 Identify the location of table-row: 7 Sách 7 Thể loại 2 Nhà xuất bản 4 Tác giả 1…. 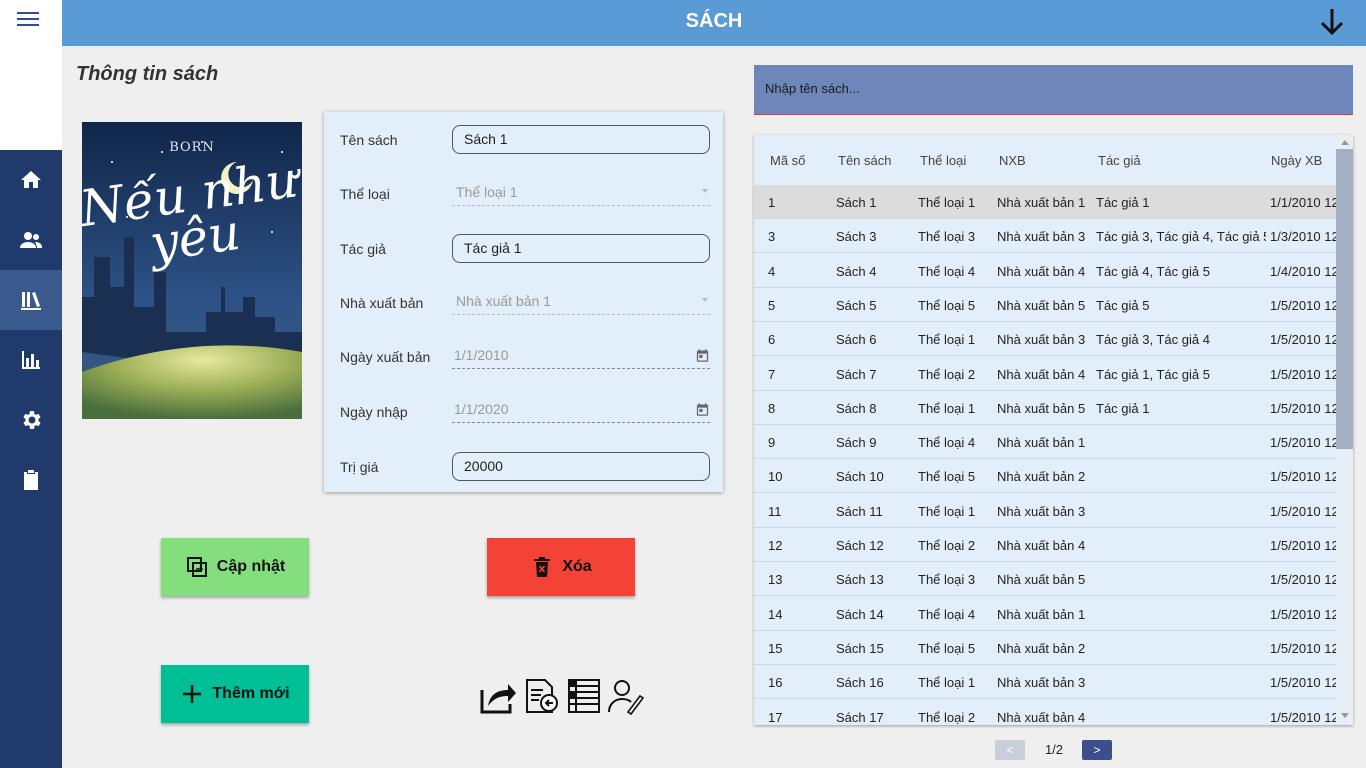
(1045, 374).